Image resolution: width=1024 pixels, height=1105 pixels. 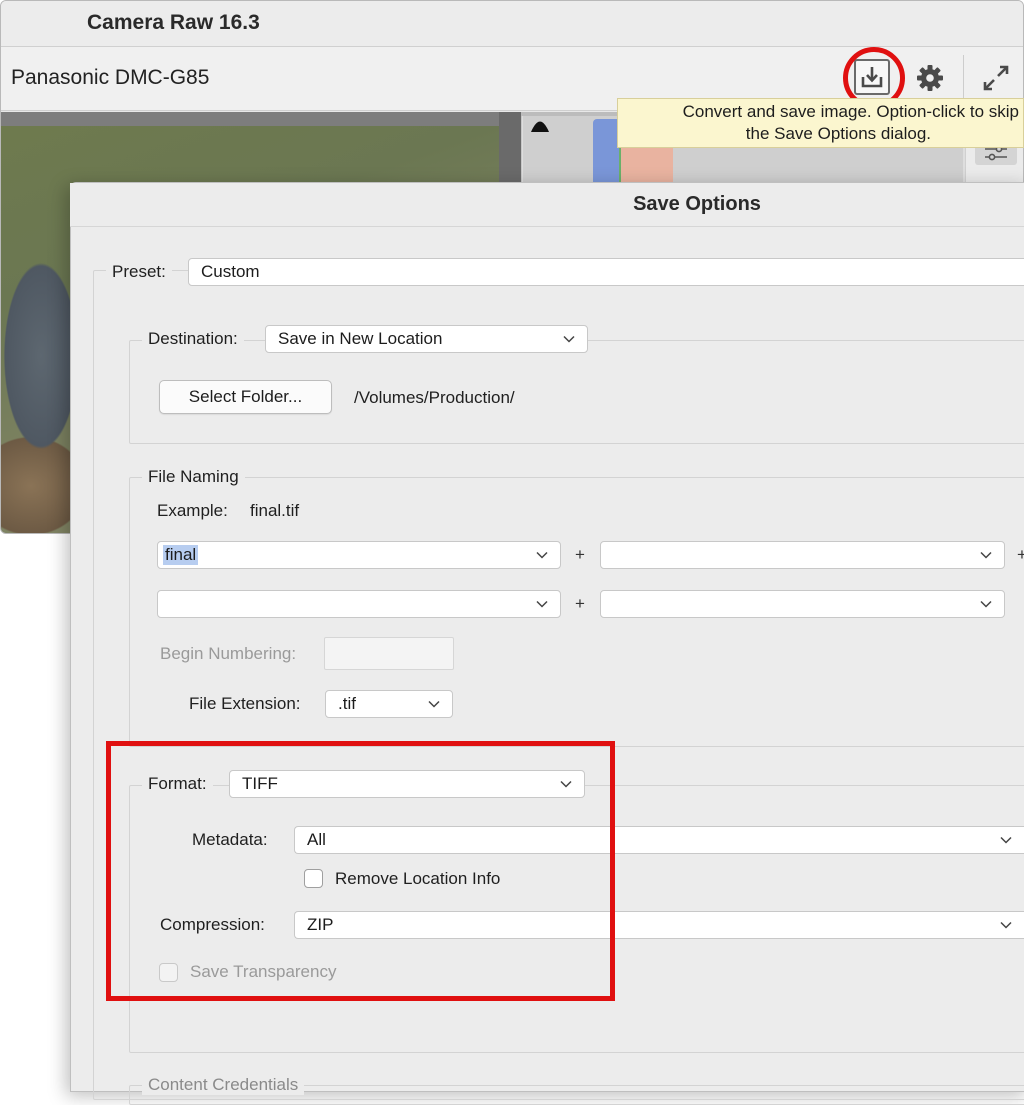 What do you see at coordinates (228, 653) in the screenshot?
I see `begin-numbering-label: Begin Numbering:` at bounding box center [228, 653].